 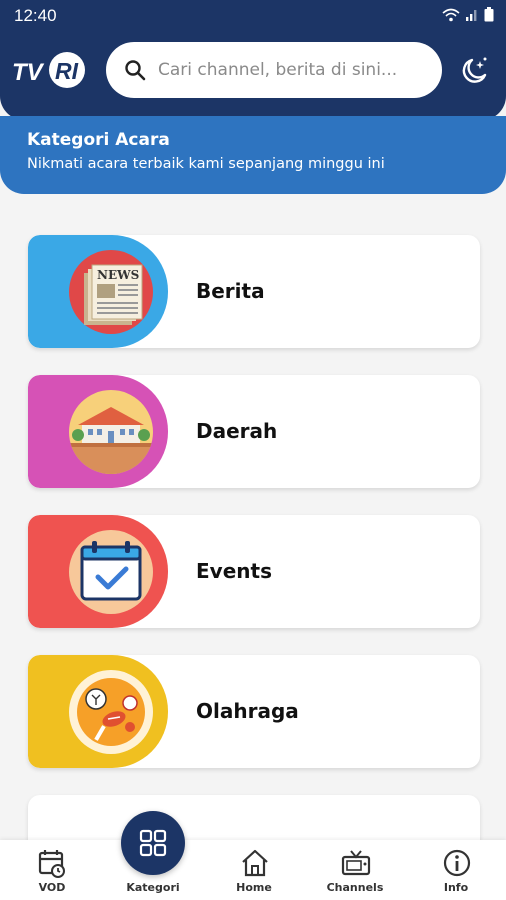 What do you see at coordinates (456, 887) in the screenshot?
I see `nav-label: Info` at bounding box center [456, 887].